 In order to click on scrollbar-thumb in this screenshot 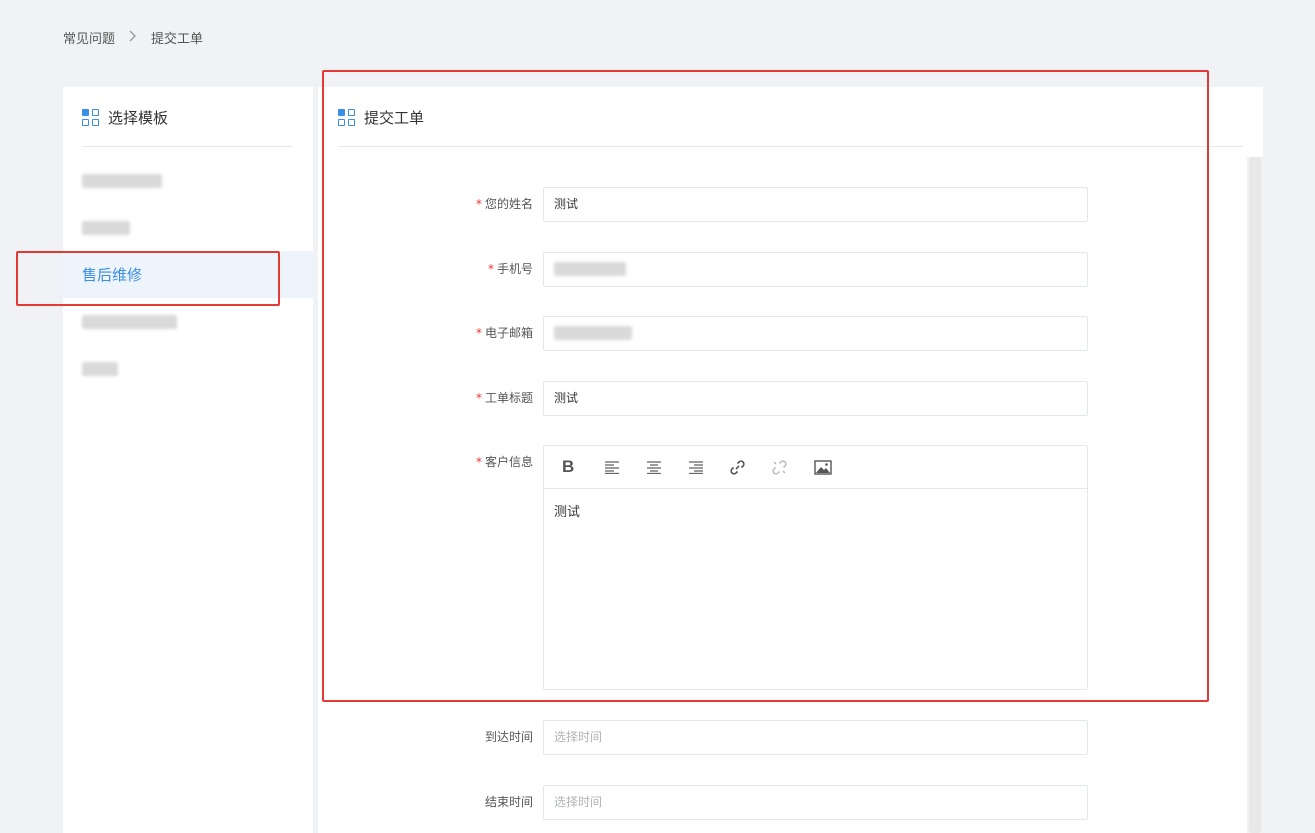, I will do `click(1255, 495)`.